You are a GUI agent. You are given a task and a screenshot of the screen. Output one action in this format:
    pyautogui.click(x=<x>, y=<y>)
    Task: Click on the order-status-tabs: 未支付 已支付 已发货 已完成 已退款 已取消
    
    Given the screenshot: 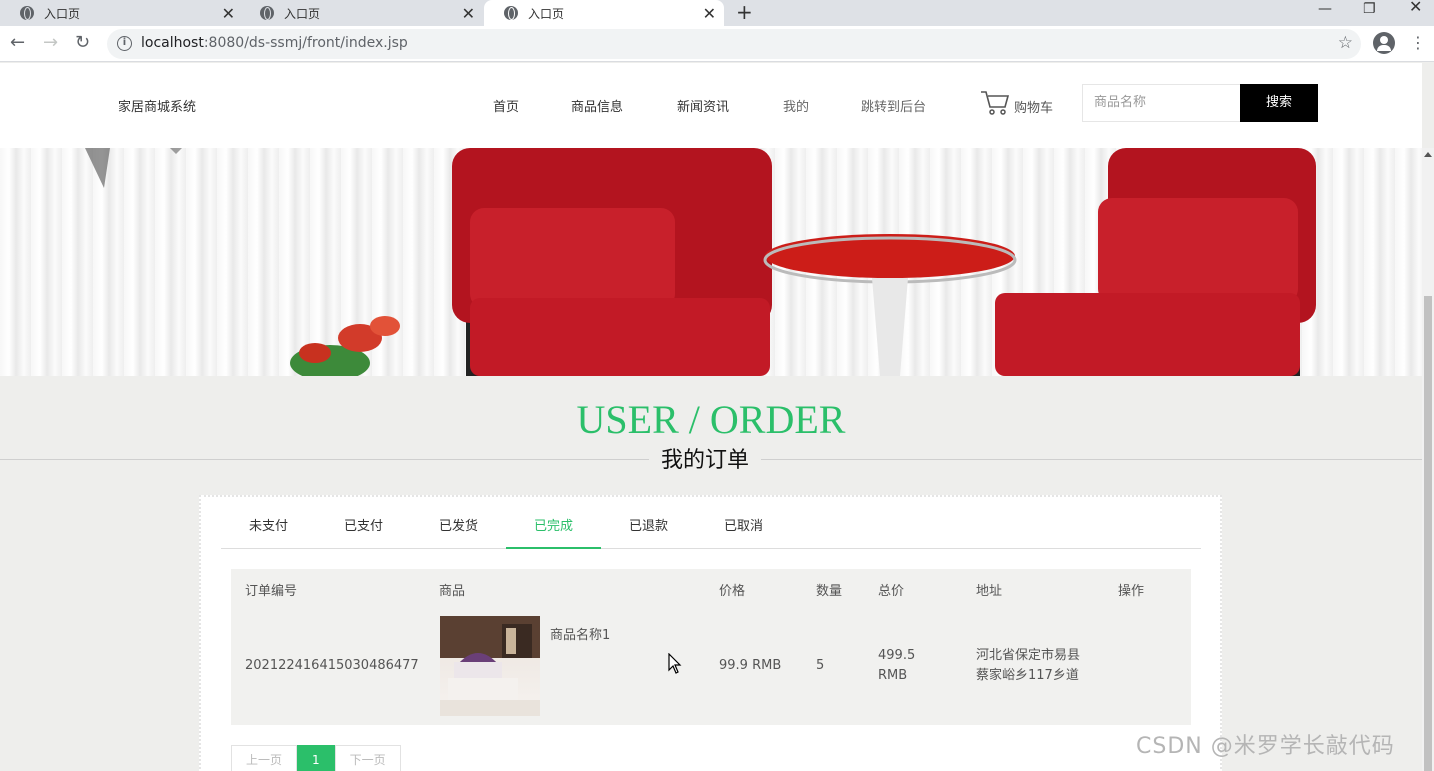 What is the action you would take?
    pyautogui.click(x=711, y=523)
    